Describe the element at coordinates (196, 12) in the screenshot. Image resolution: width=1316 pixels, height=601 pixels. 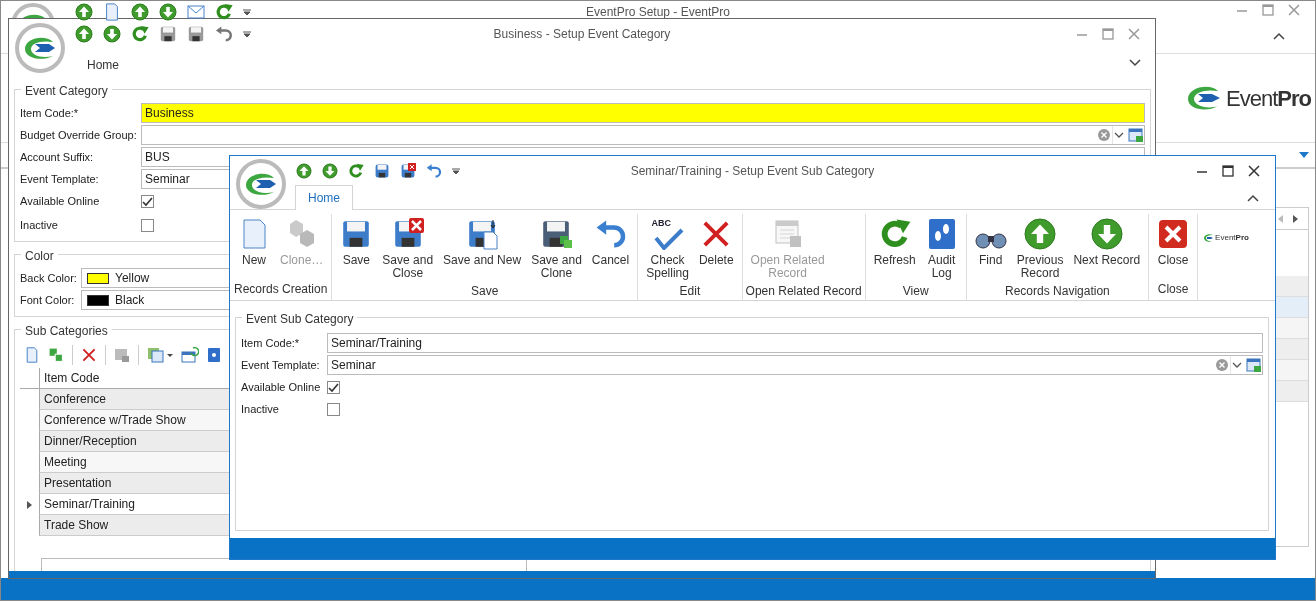
I see `envelope-icon` at that location.